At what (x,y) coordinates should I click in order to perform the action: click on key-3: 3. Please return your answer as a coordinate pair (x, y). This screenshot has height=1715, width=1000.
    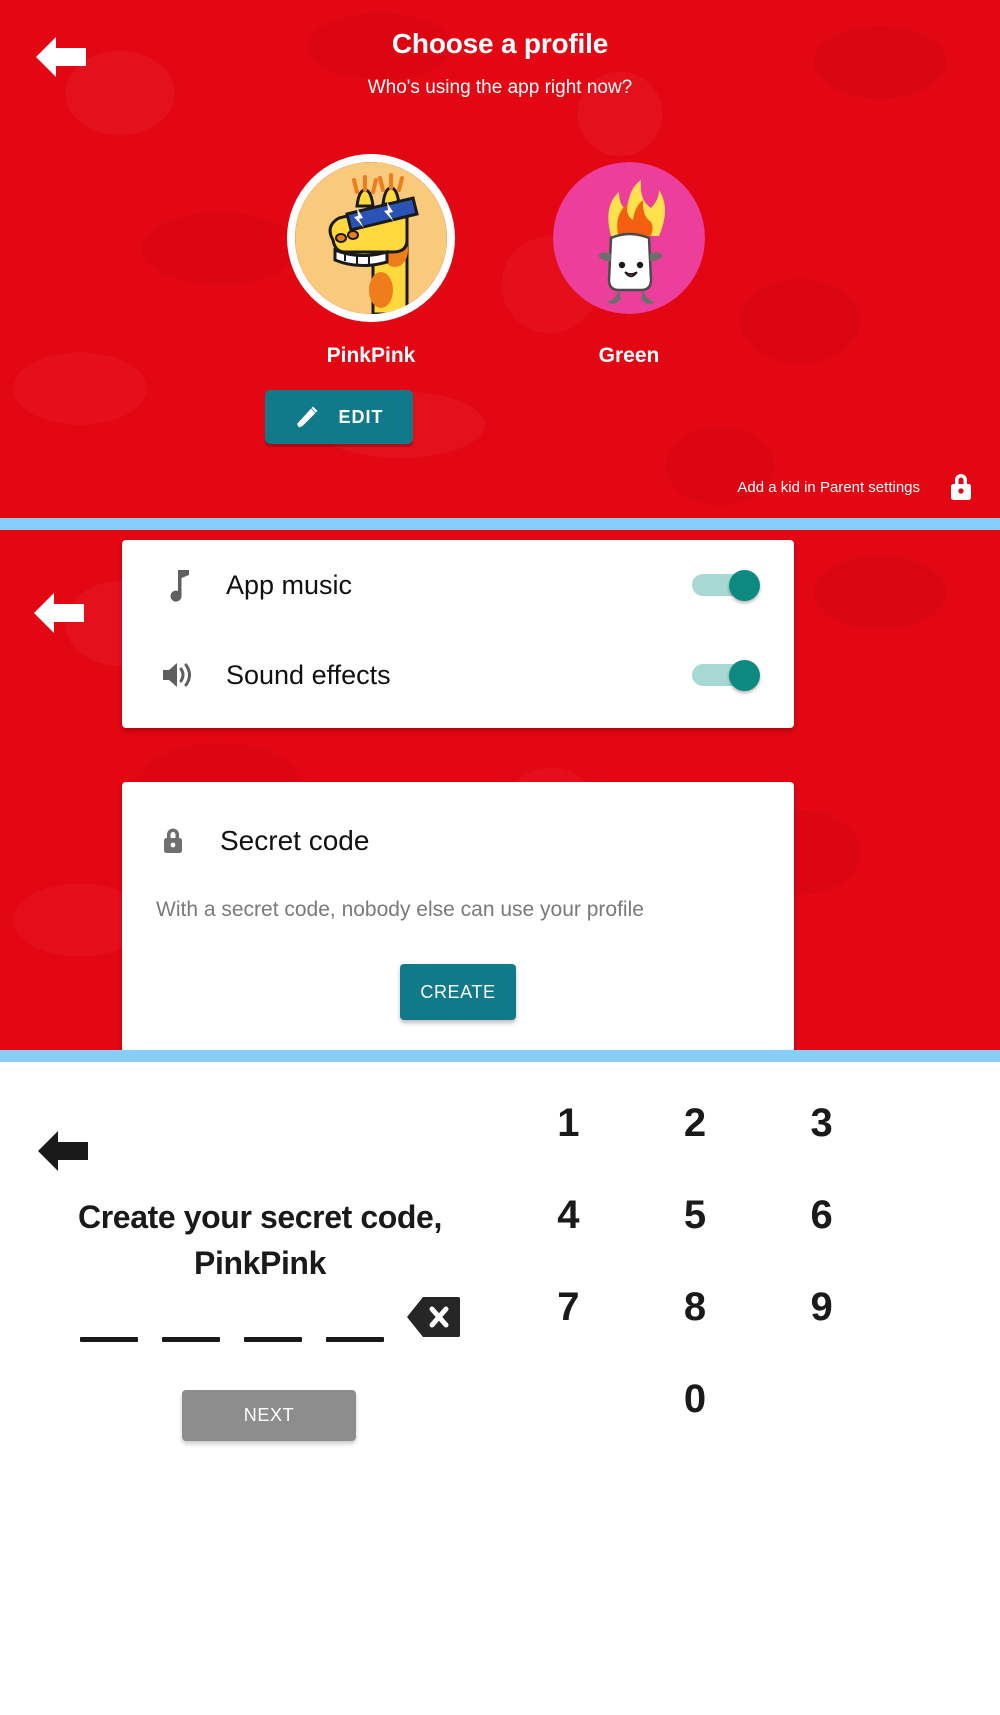
    Looking at the image, I should click on (821, 1123).